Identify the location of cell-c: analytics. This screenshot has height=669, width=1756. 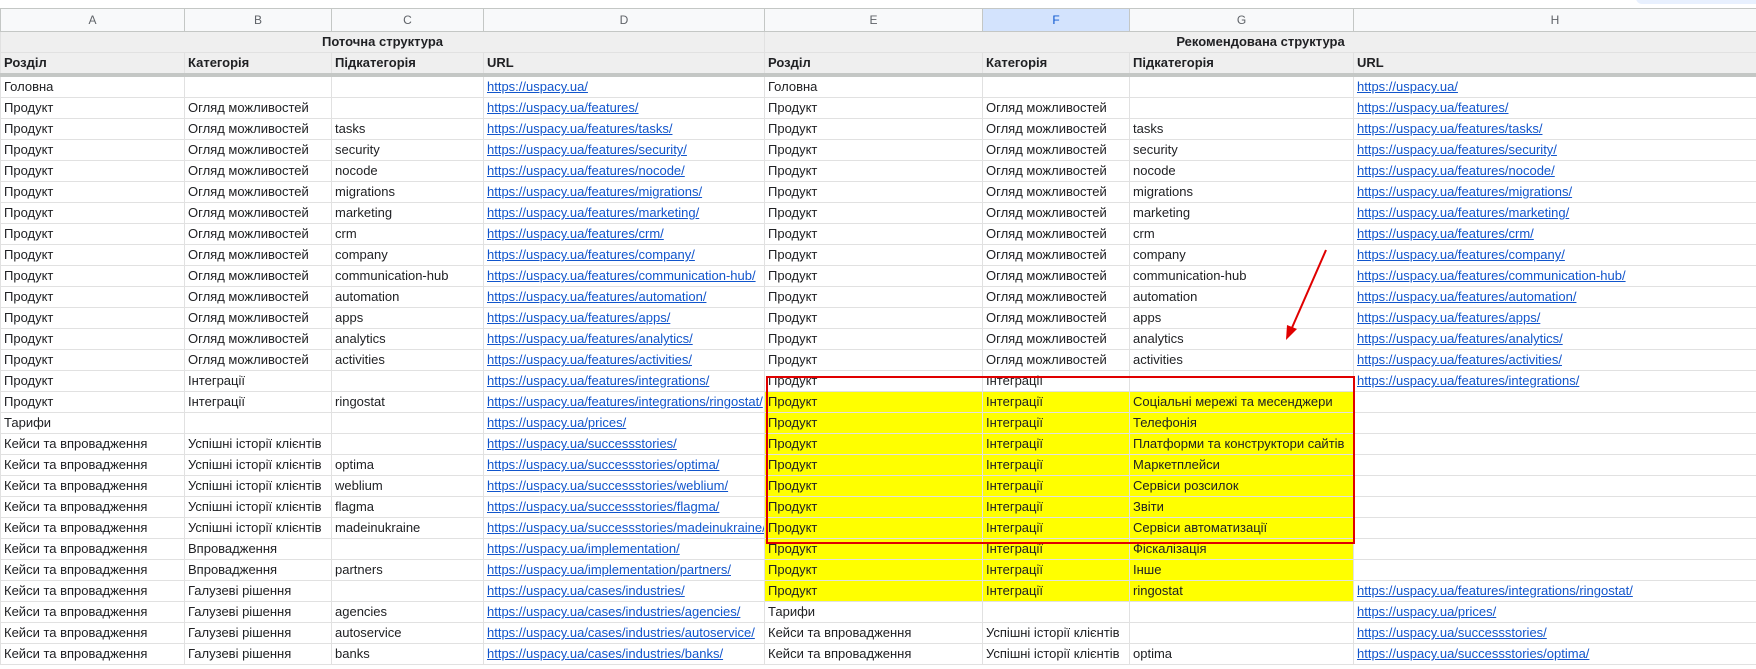
(407, 339).